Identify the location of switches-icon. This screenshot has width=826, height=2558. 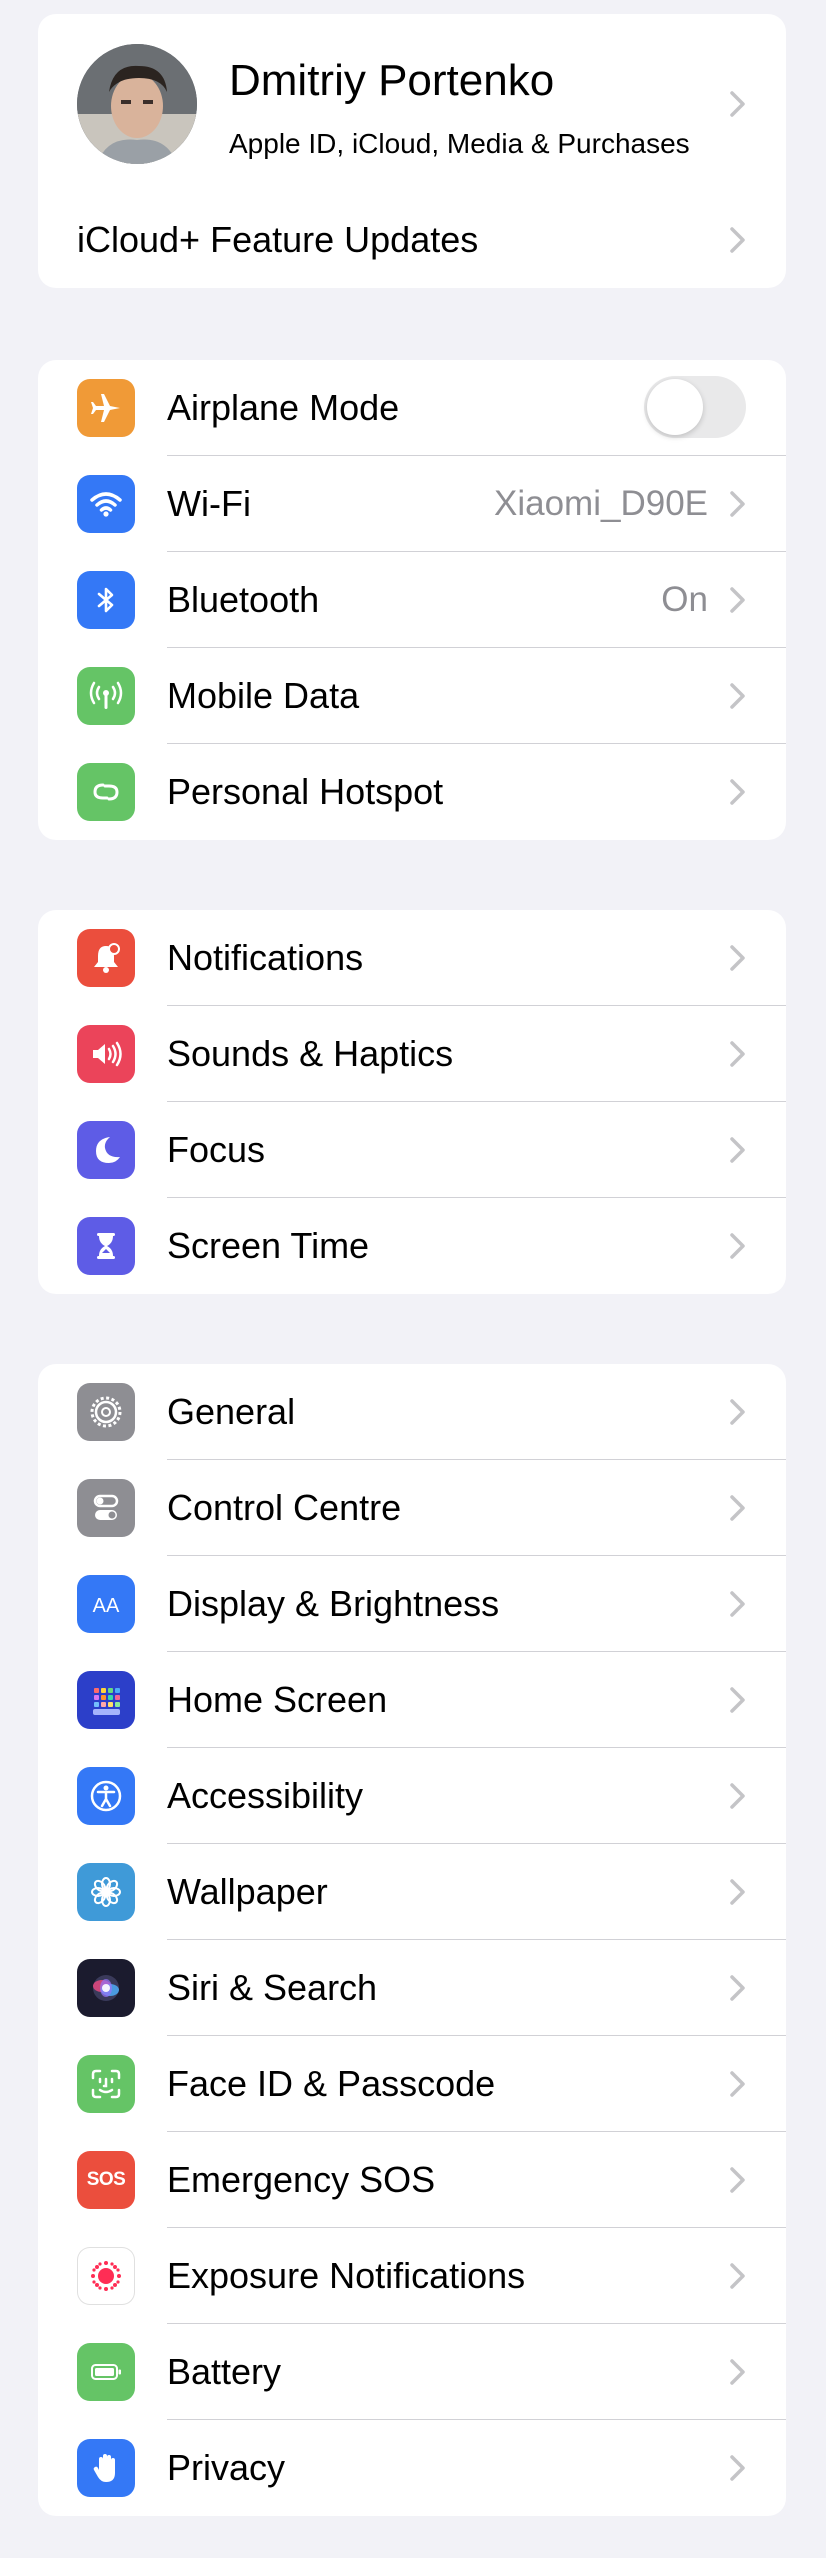
(106, 1508).